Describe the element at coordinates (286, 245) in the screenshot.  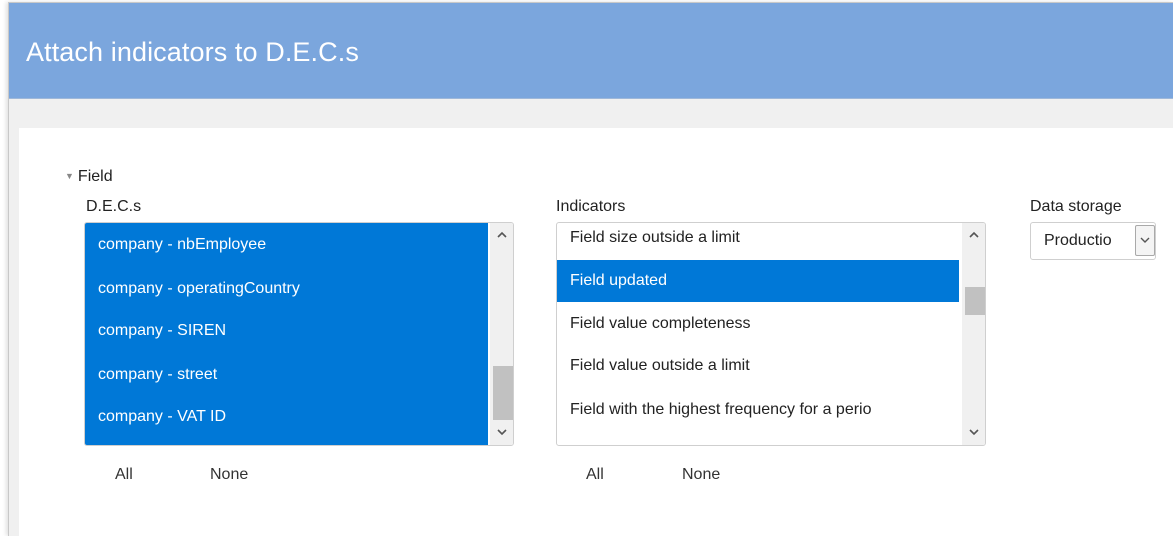
I see `decs-list-item: company - nbEmployee` at that location.